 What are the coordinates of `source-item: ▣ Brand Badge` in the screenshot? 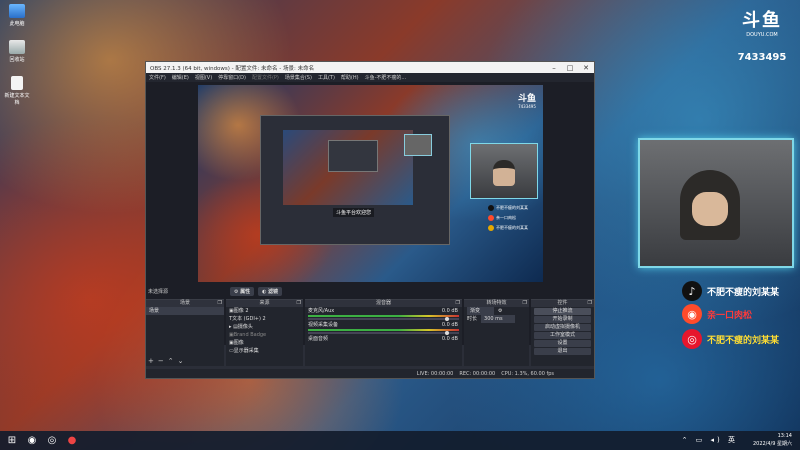 It's located at (264, 335).